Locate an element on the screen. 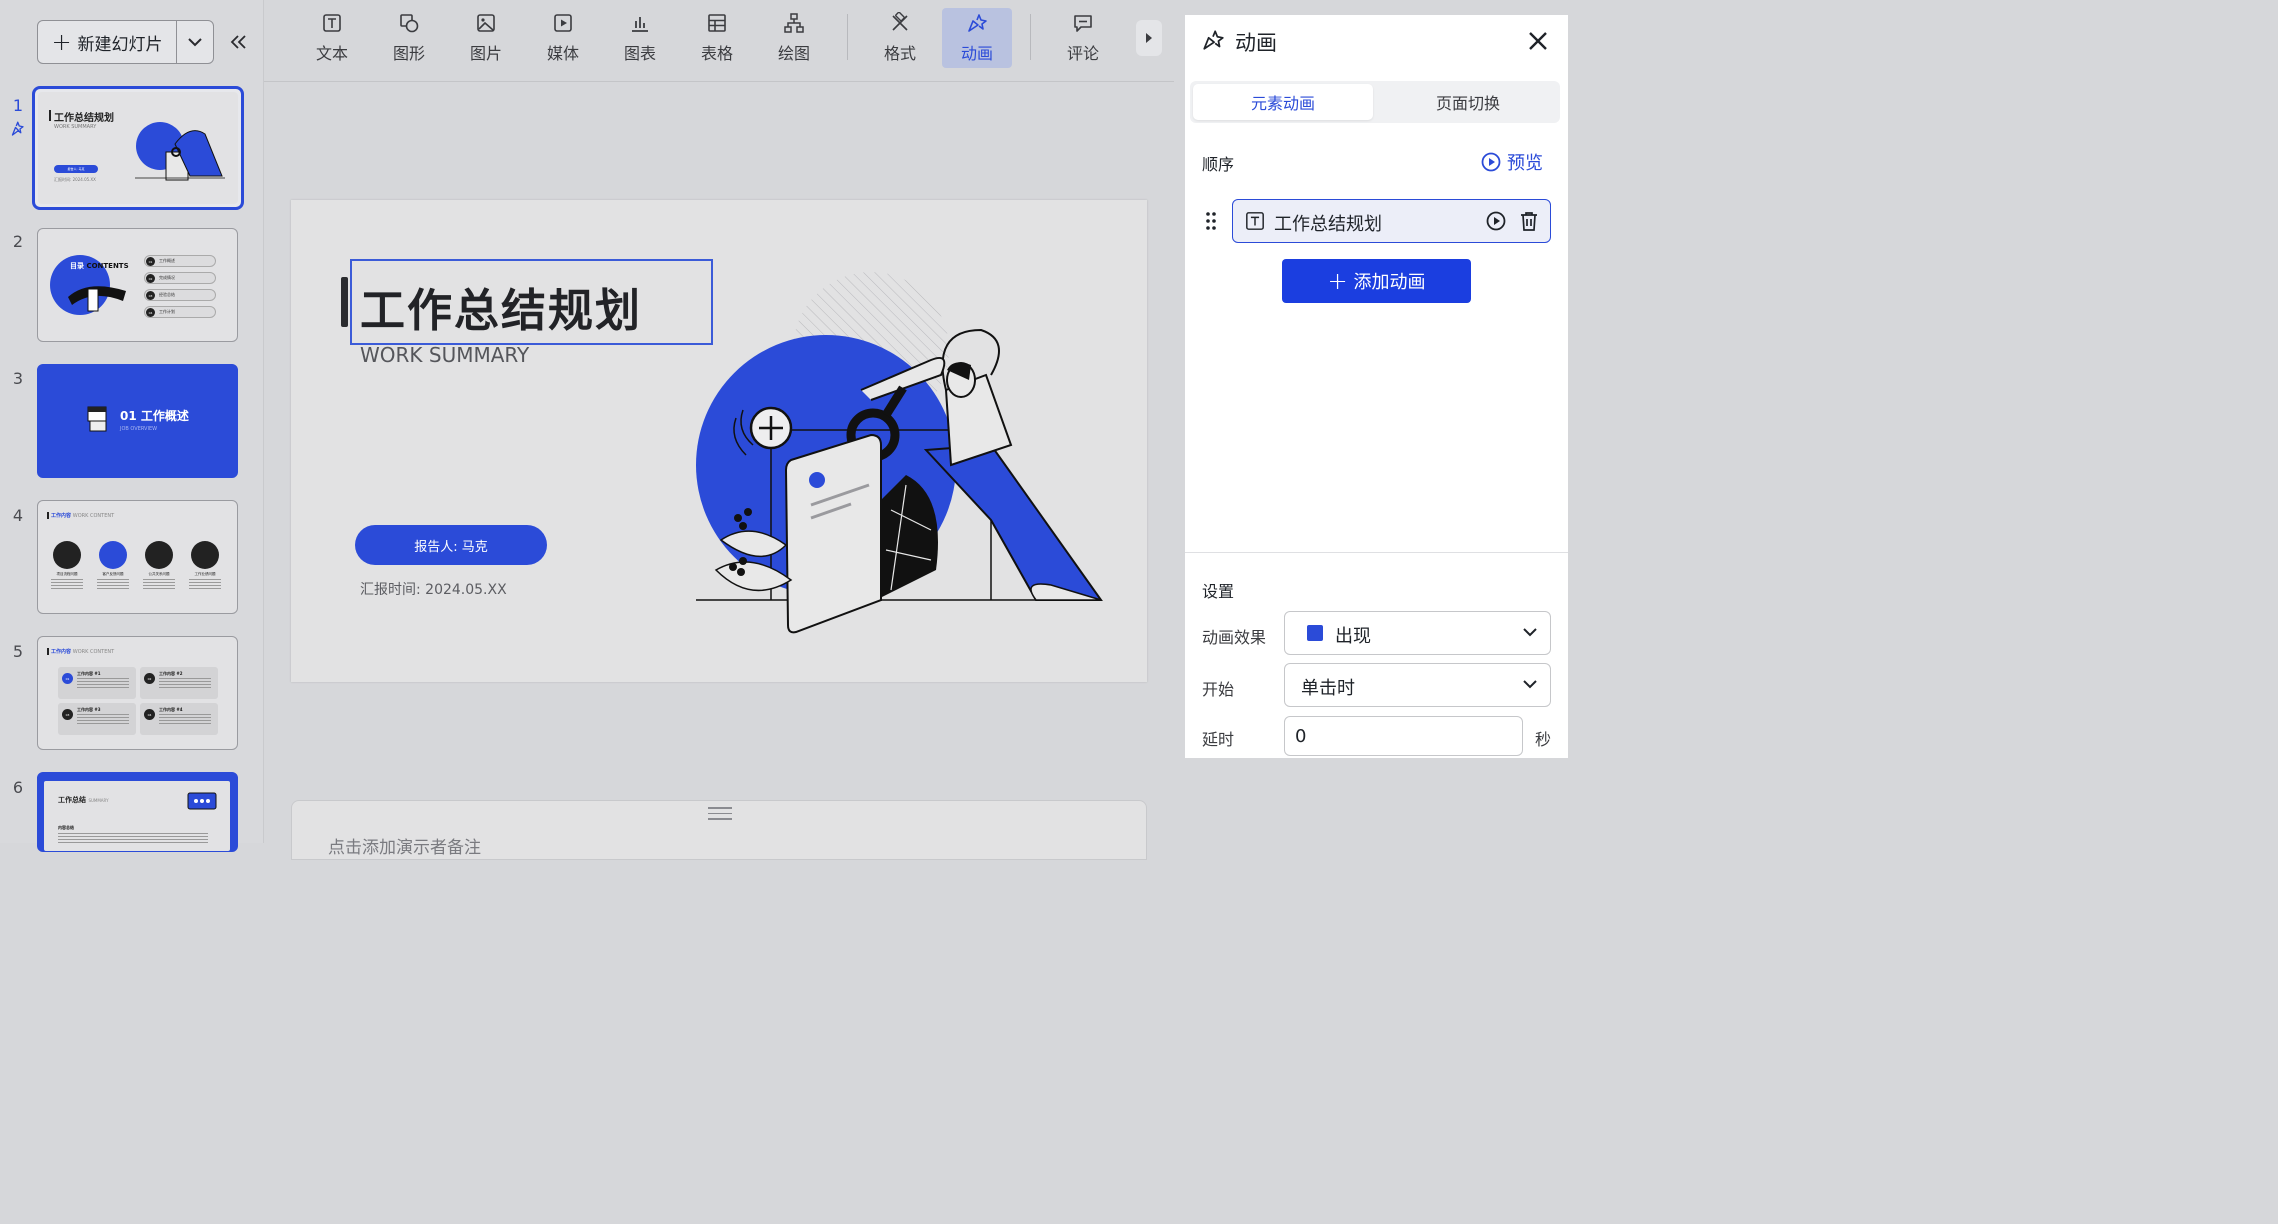  thumb-item: 工作内容 #3 is located at coordinates (89, 709).